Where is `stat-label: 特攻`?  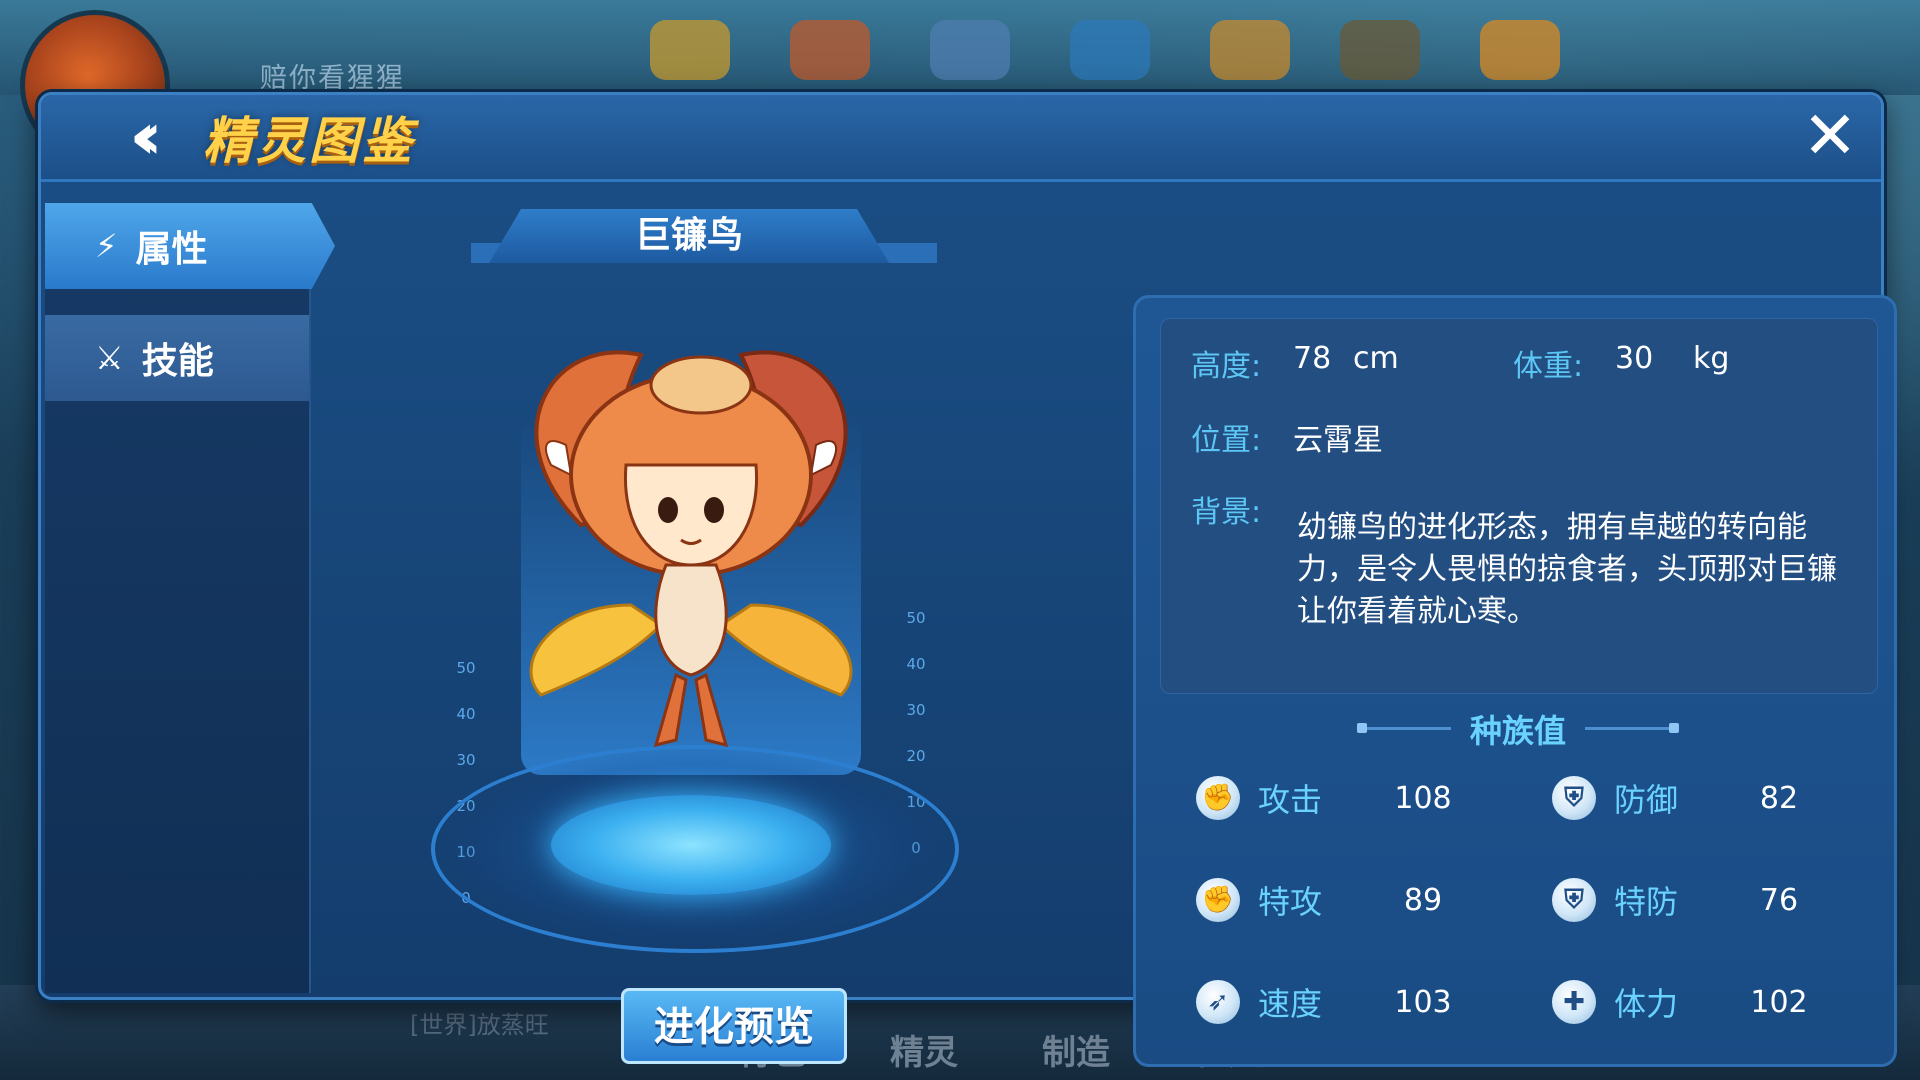 stat-label: 特攻 is located at coordinates (1290, 902).